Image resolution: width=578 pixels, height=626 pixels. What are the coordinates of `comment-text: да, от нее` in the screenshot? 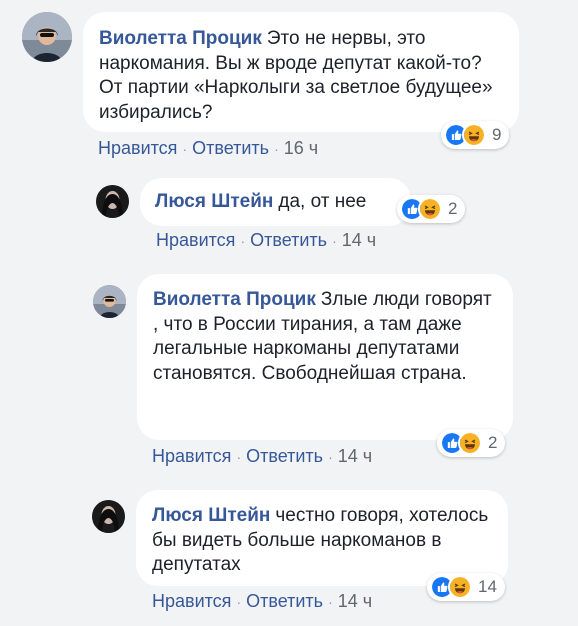 It's located at (322, 201).